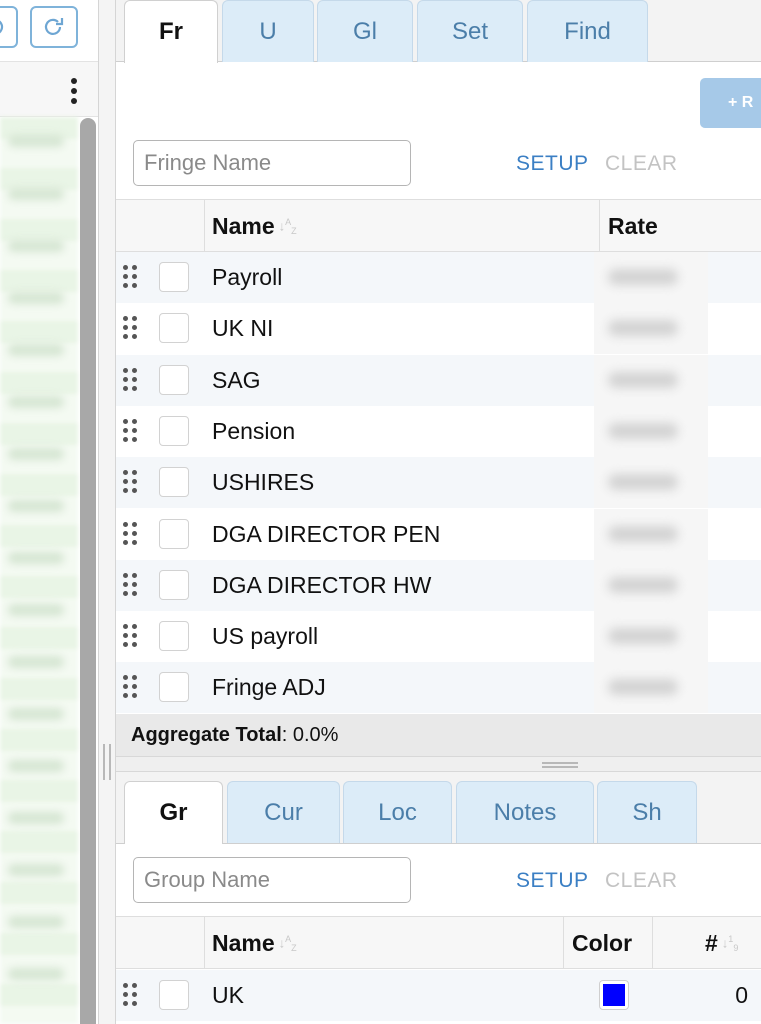 The width and height of the screenshot is (761, 1024). Describe the element at coordinates (272, 163) in the screenshot. I see `fringe-name-search-input` at that location.